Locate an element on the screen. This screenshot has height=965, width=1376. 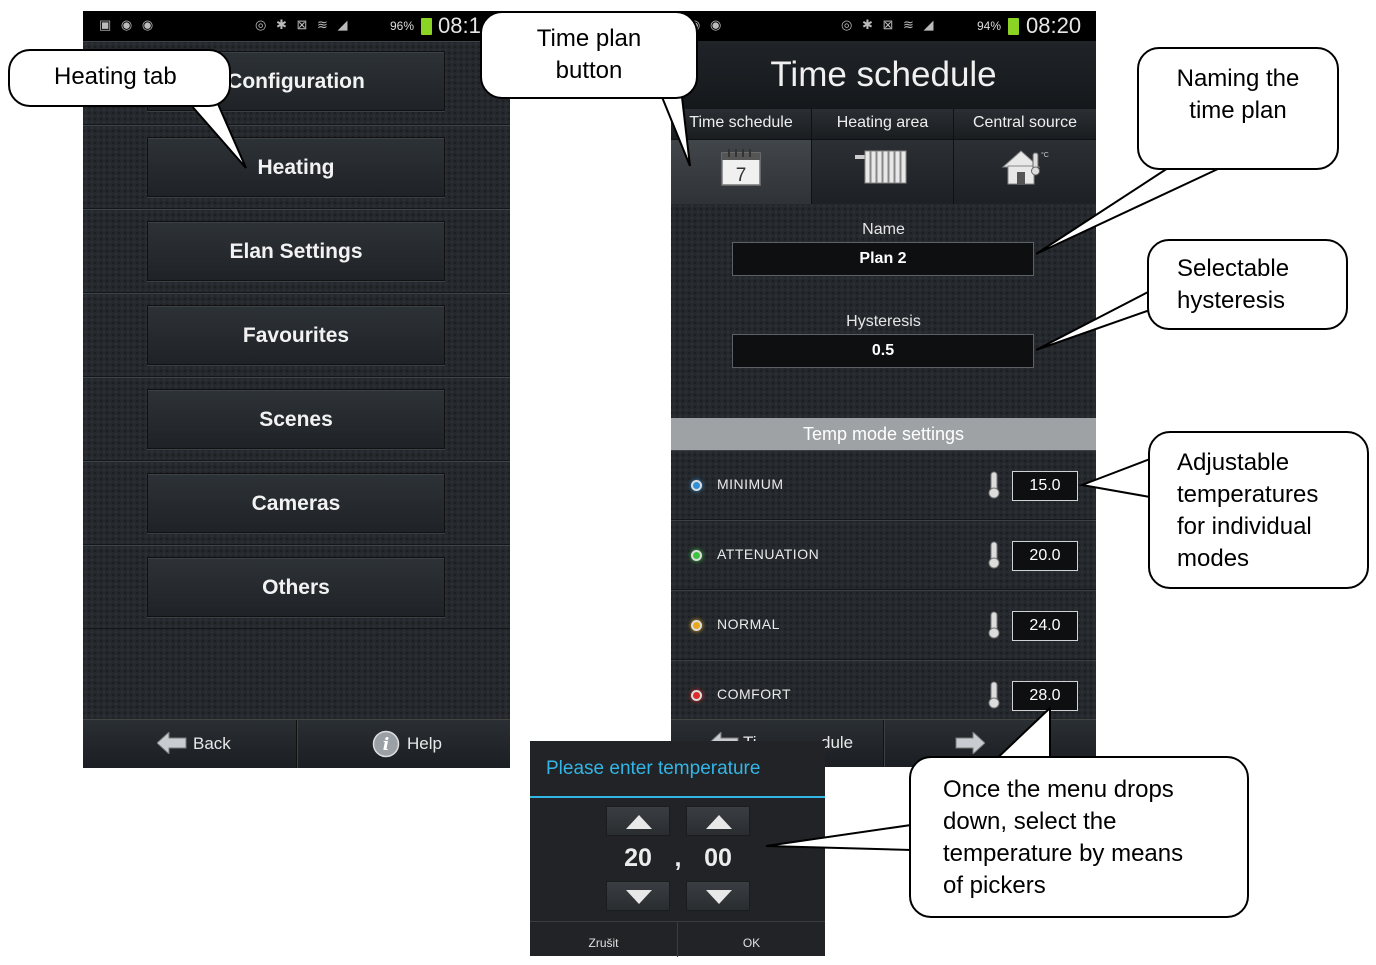
tab-label: Central source is located at coordinates (1025, 124).